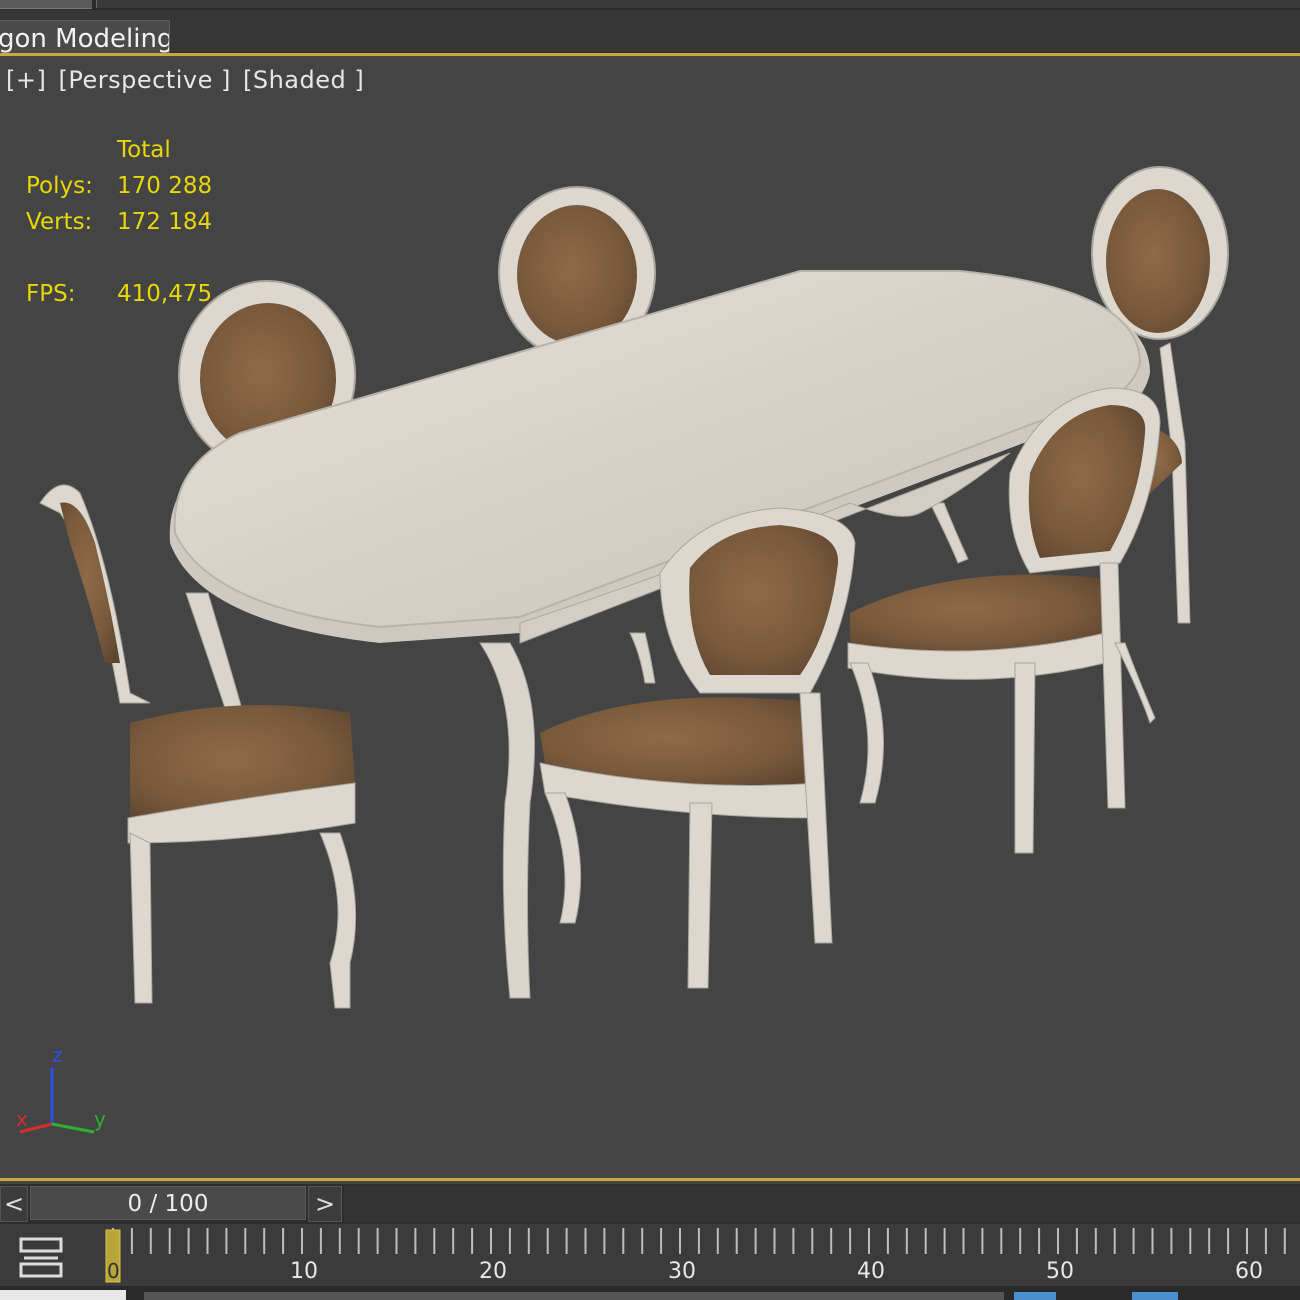  I want to click on verts-label: Verts:, so click(59, 222).